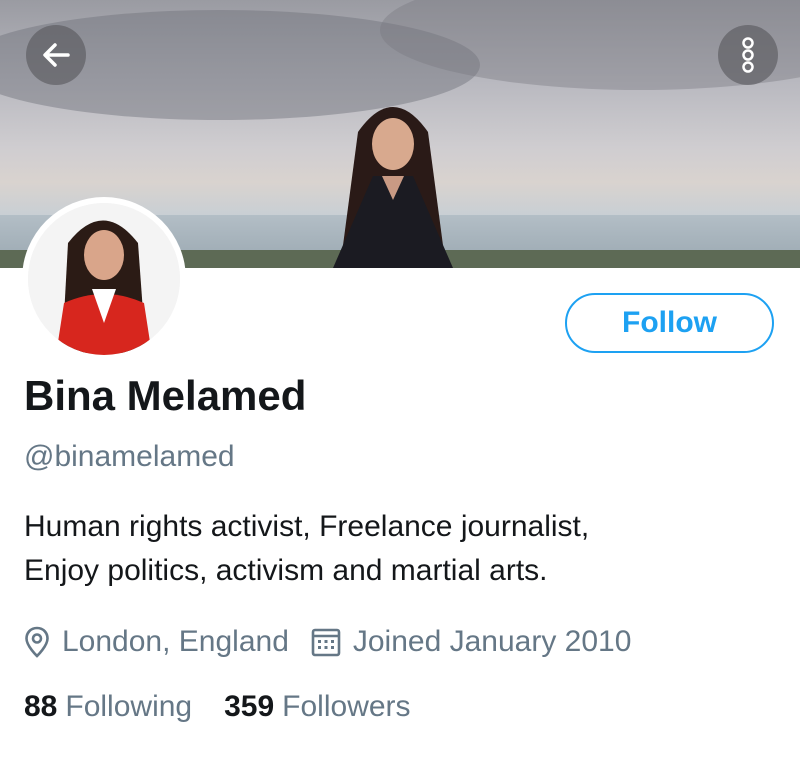  What do you see at coordinates (165, 395) in the screenshot?
I see `profile-name: Bina Melamed` at bounding box center [165, 395].